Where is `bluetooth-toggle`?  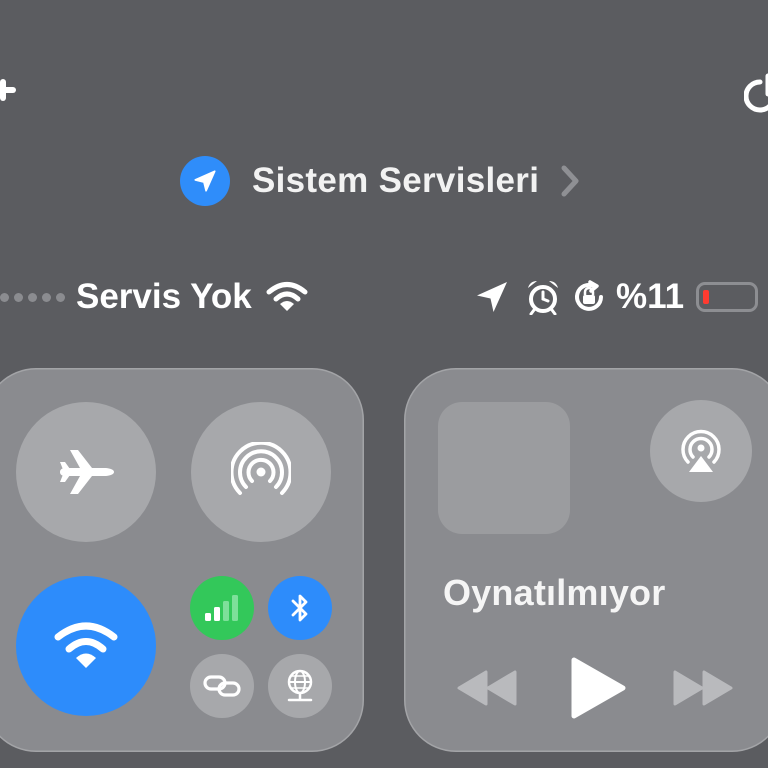
bluetooth-toggle is located at coordinates (300, 608).